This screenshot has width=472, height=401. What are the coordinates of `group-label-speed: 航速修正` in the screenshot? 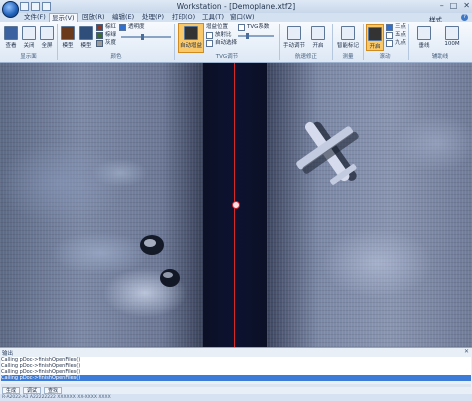 It's located at (305, 57).